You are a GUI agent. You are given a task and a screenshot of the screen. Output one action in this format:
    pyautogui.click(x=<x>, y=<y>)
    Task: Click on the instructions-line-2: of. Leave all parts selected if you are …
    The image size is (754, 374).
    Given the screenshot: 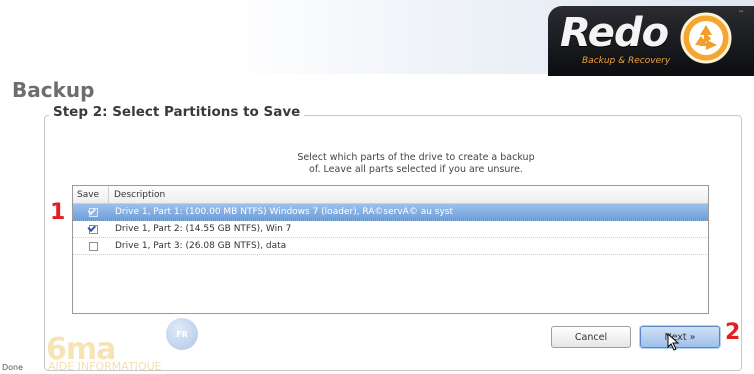 What is the action you would take?
    pyautogui.click(x=416, y=169)
    